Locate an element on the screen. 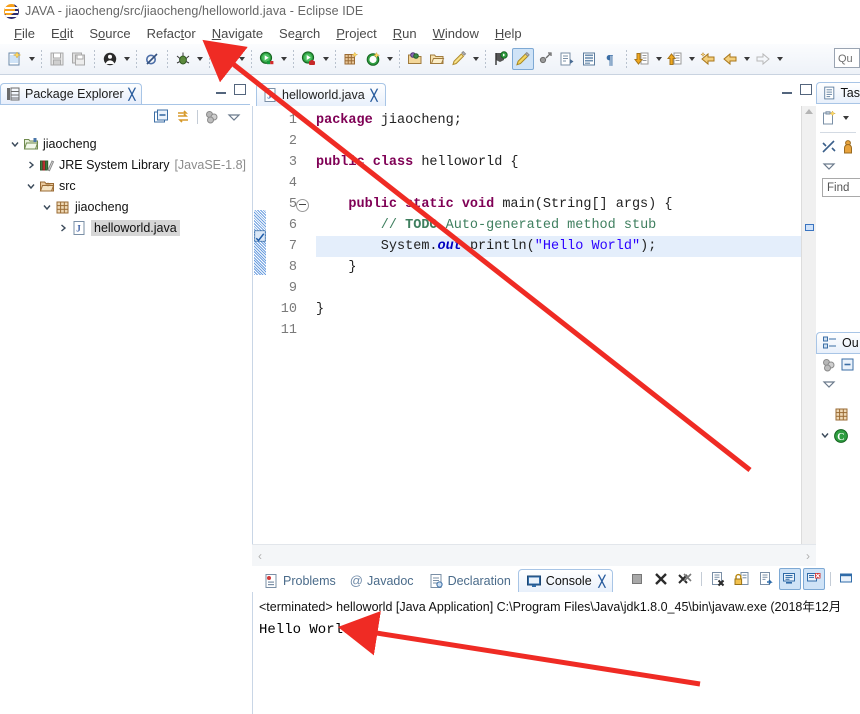 Image resolution: width=860 pixels, height=714 pixels. outline-item-class: C is located at coordinates (838, 433).